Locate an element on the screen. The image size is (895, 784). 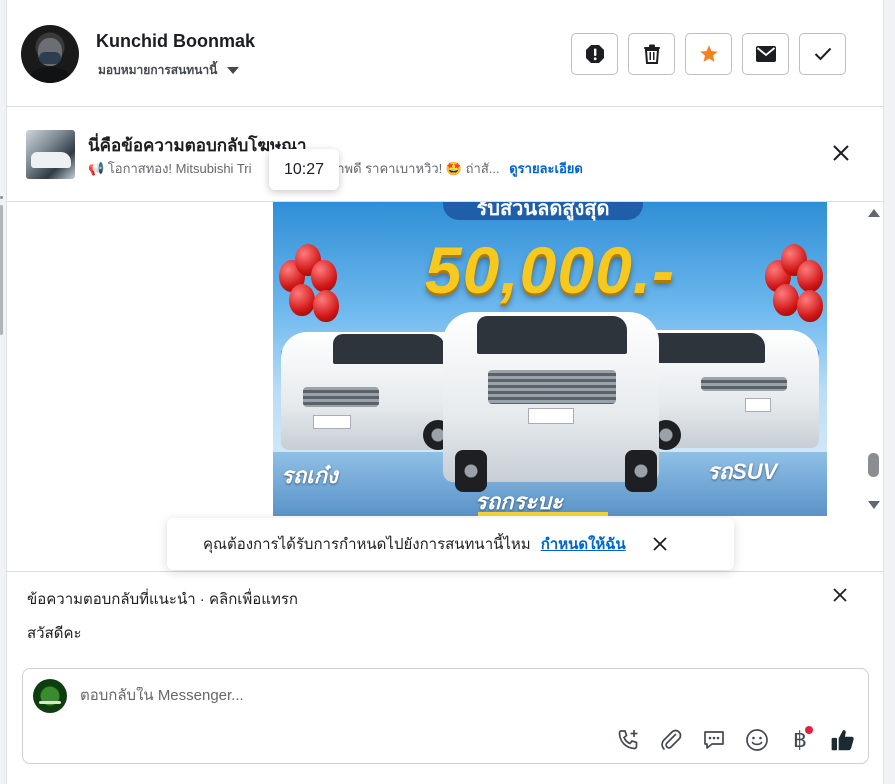
ad-details-link: ดูรายละเอียด is located at coordinates (546, 168).